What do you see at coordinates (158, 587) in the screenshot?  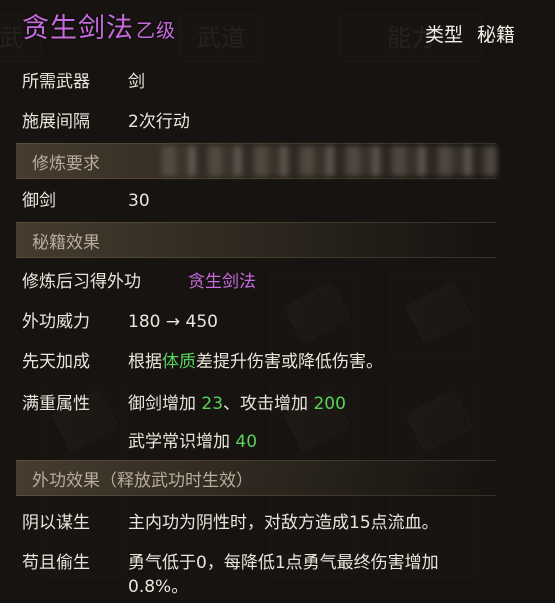 I see `gou-value-2: 0.8%。` at bounding box center [158, 587].